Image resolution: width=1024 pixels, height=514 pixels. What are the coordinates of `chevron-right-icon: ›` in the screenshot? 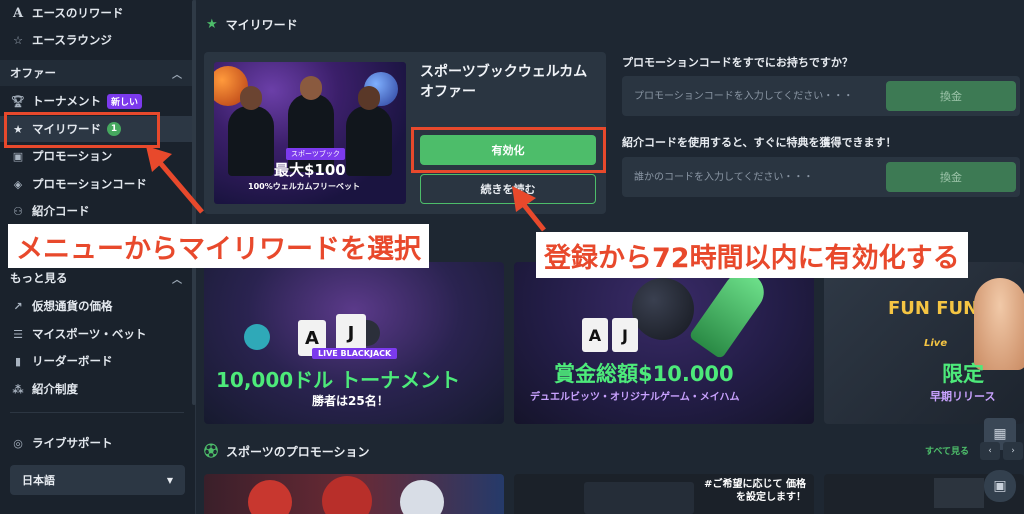 It's located at (1013, 451).